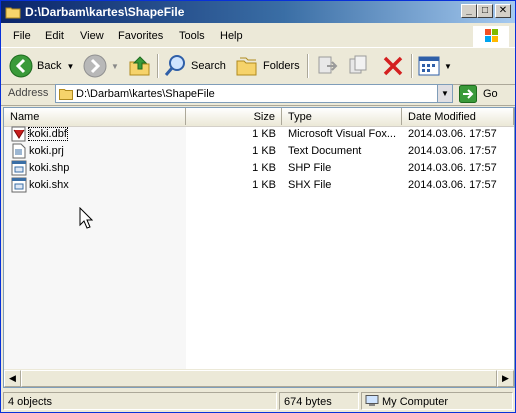  Describe the element at coordinates (145, 94) in the screenshot. I see `address-path: D:\Darbam\kartes\ShapeFile` at that location.